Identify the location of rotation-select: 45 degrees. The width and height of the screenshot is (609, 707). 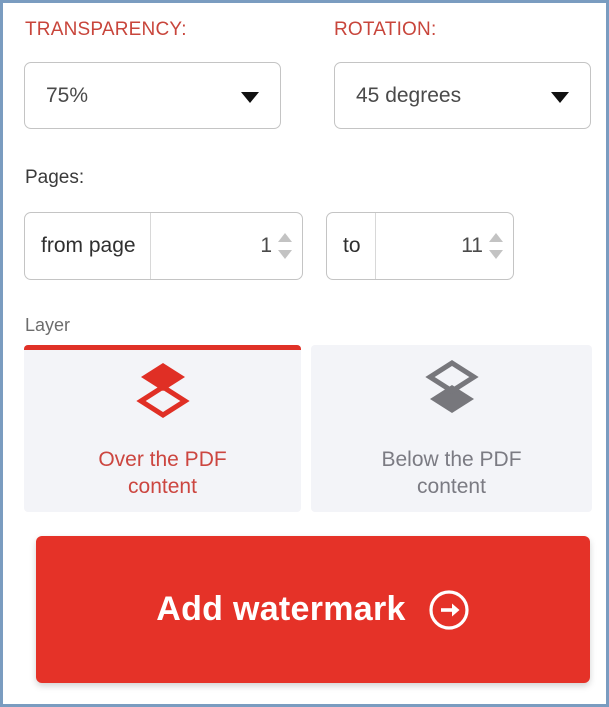
(462, 95).